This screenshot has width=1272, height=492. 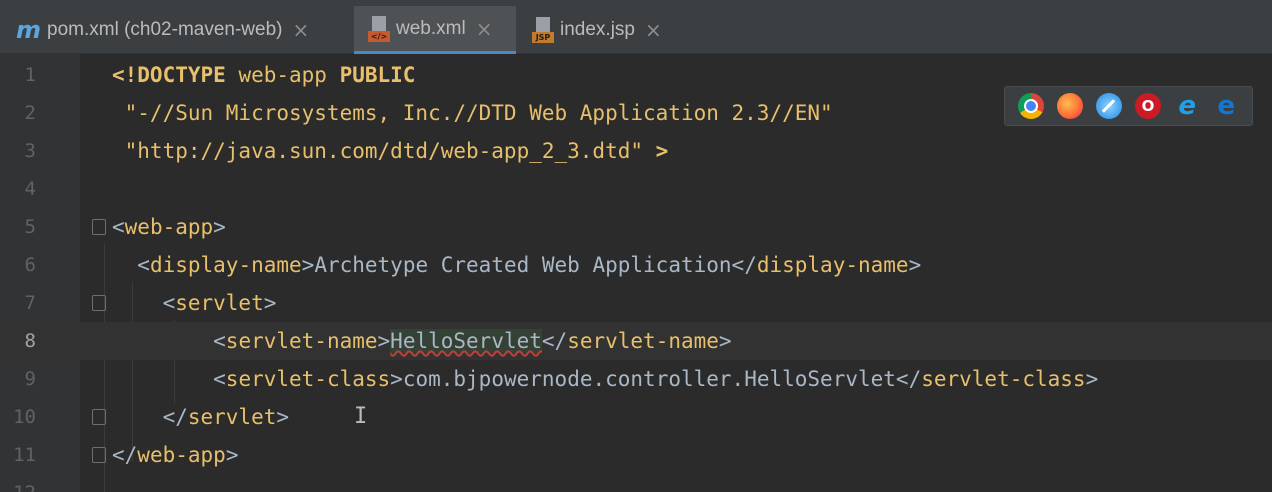 I want to click on tab-label: index.jsp, so click(x=597, y=29).